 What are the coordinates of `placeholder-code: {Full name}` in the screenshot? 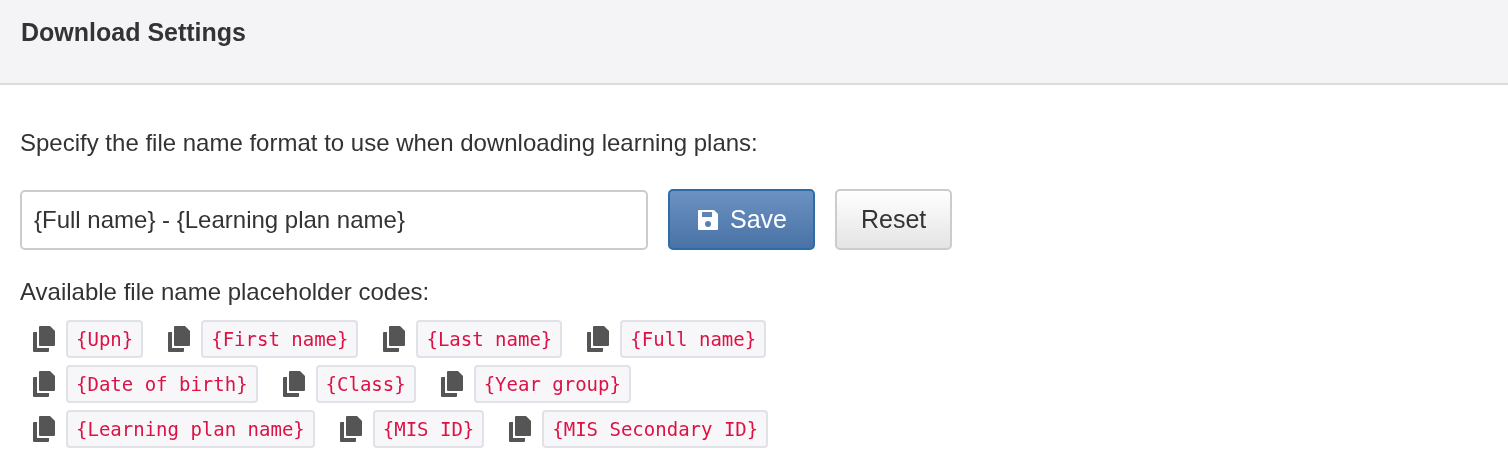 It's located at (693, 339).